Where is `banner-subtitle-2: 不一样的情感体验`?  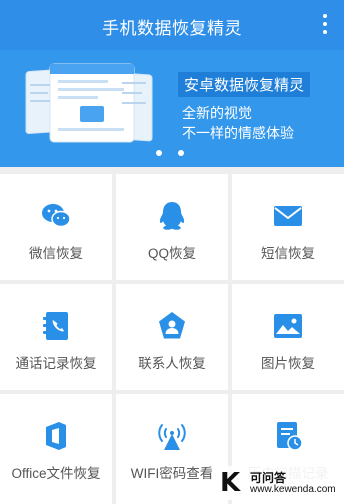 banner-subtitle-2: 不一样的情感体验 is located at coordinates (238, 133).